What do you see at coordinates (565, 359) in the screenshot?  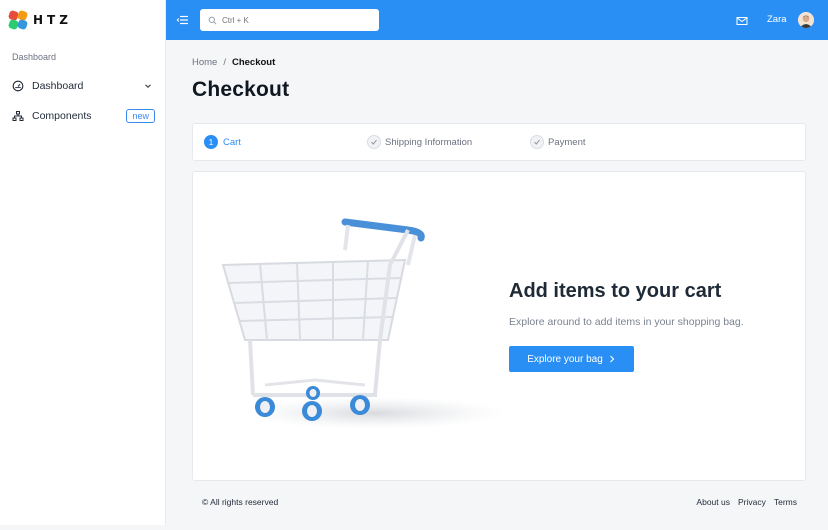 I see `explore-bag-label: Explore your bag` at bounding box center [565, 359].